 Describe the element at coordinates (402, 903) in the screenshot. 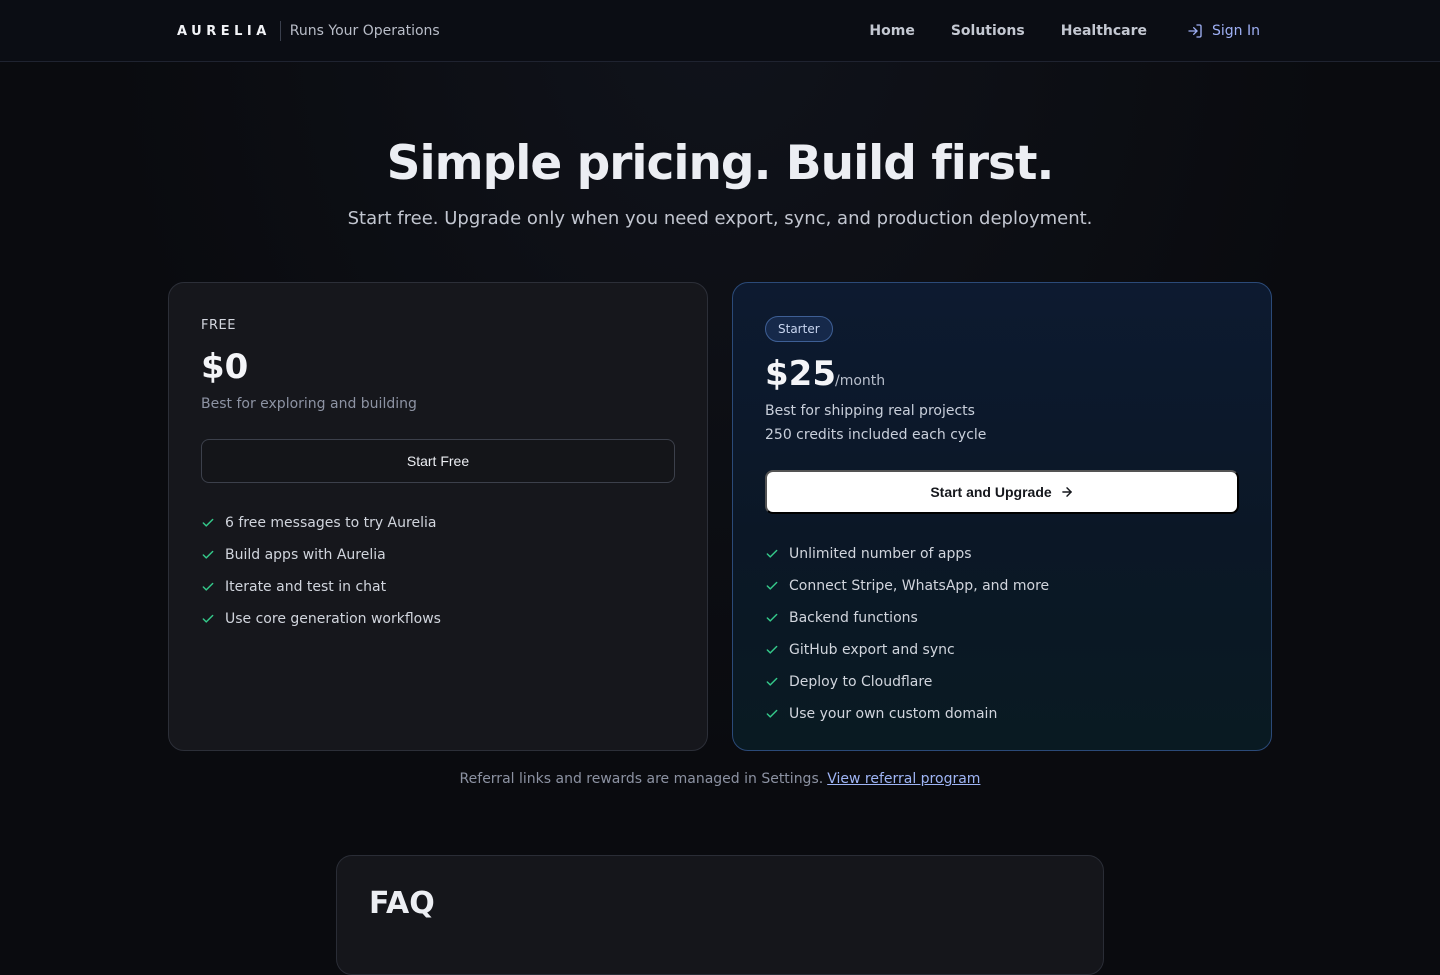

I see `faq-title: FAQ` at that location.